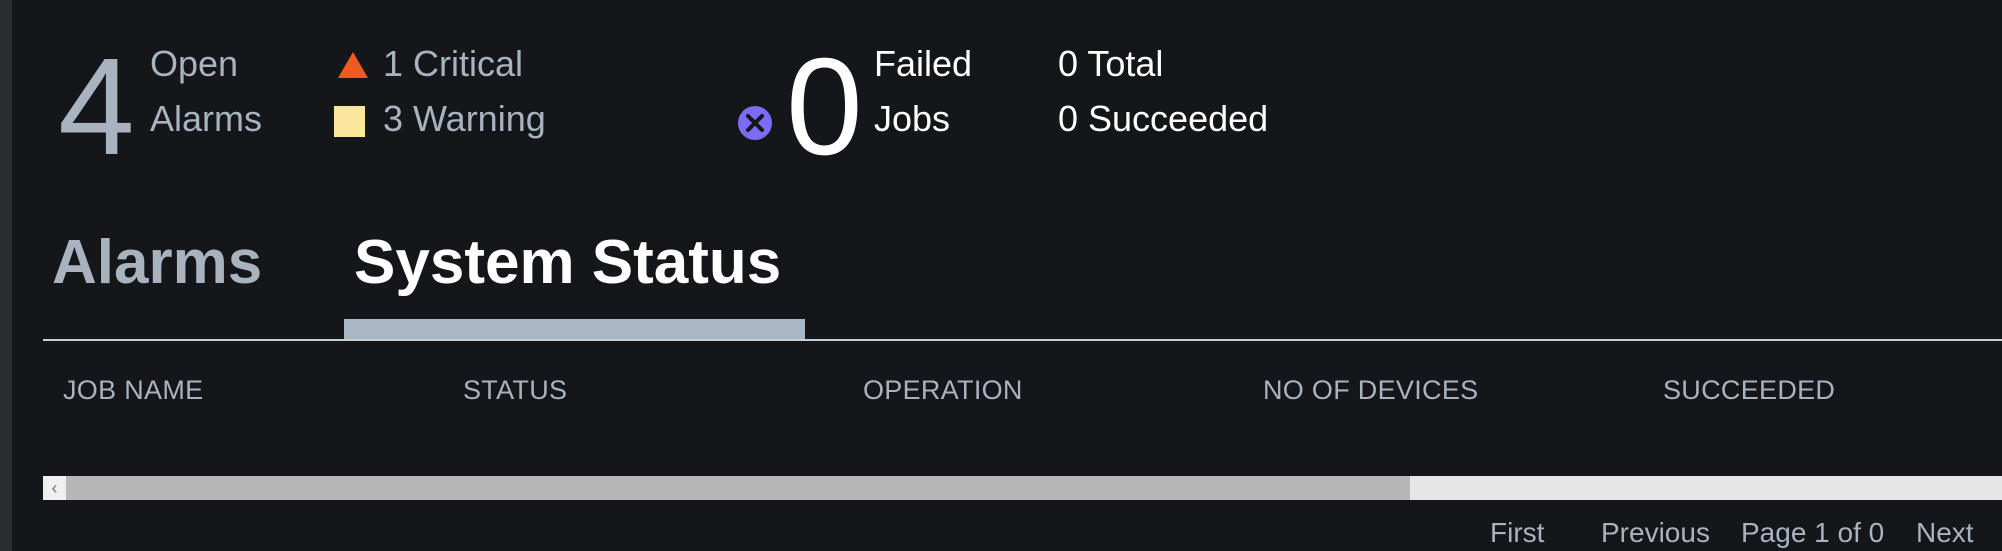 This screenshot has height=551, width=2002. What do you see at coordinates (453, 63) in the screenshot?
I see `critical-count: 1 Critical` at bounding box center [453, 63].